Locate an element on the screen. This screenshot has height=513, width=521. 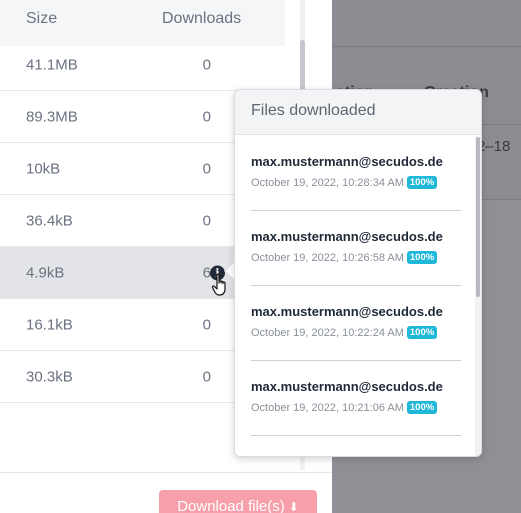
popover-title: Files downloaded is located at coordinates (313, 110).